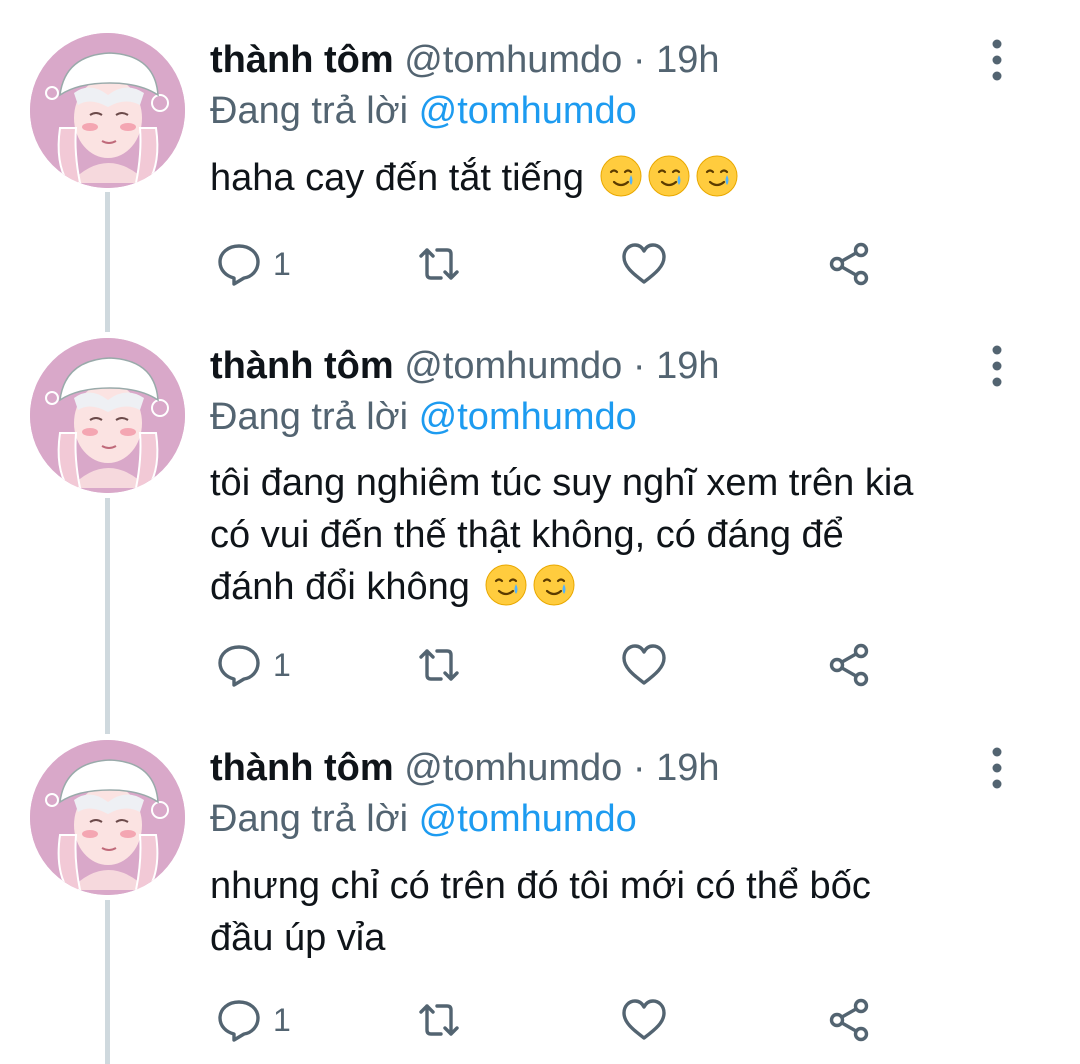 Image resolution: width=1080 pixels, height=1064 pixels. Describe the element at coordinates (527, 535) in the screenshot. I see `tweet-text-line: có vui đến thế thật không, có đáng để` at that location.